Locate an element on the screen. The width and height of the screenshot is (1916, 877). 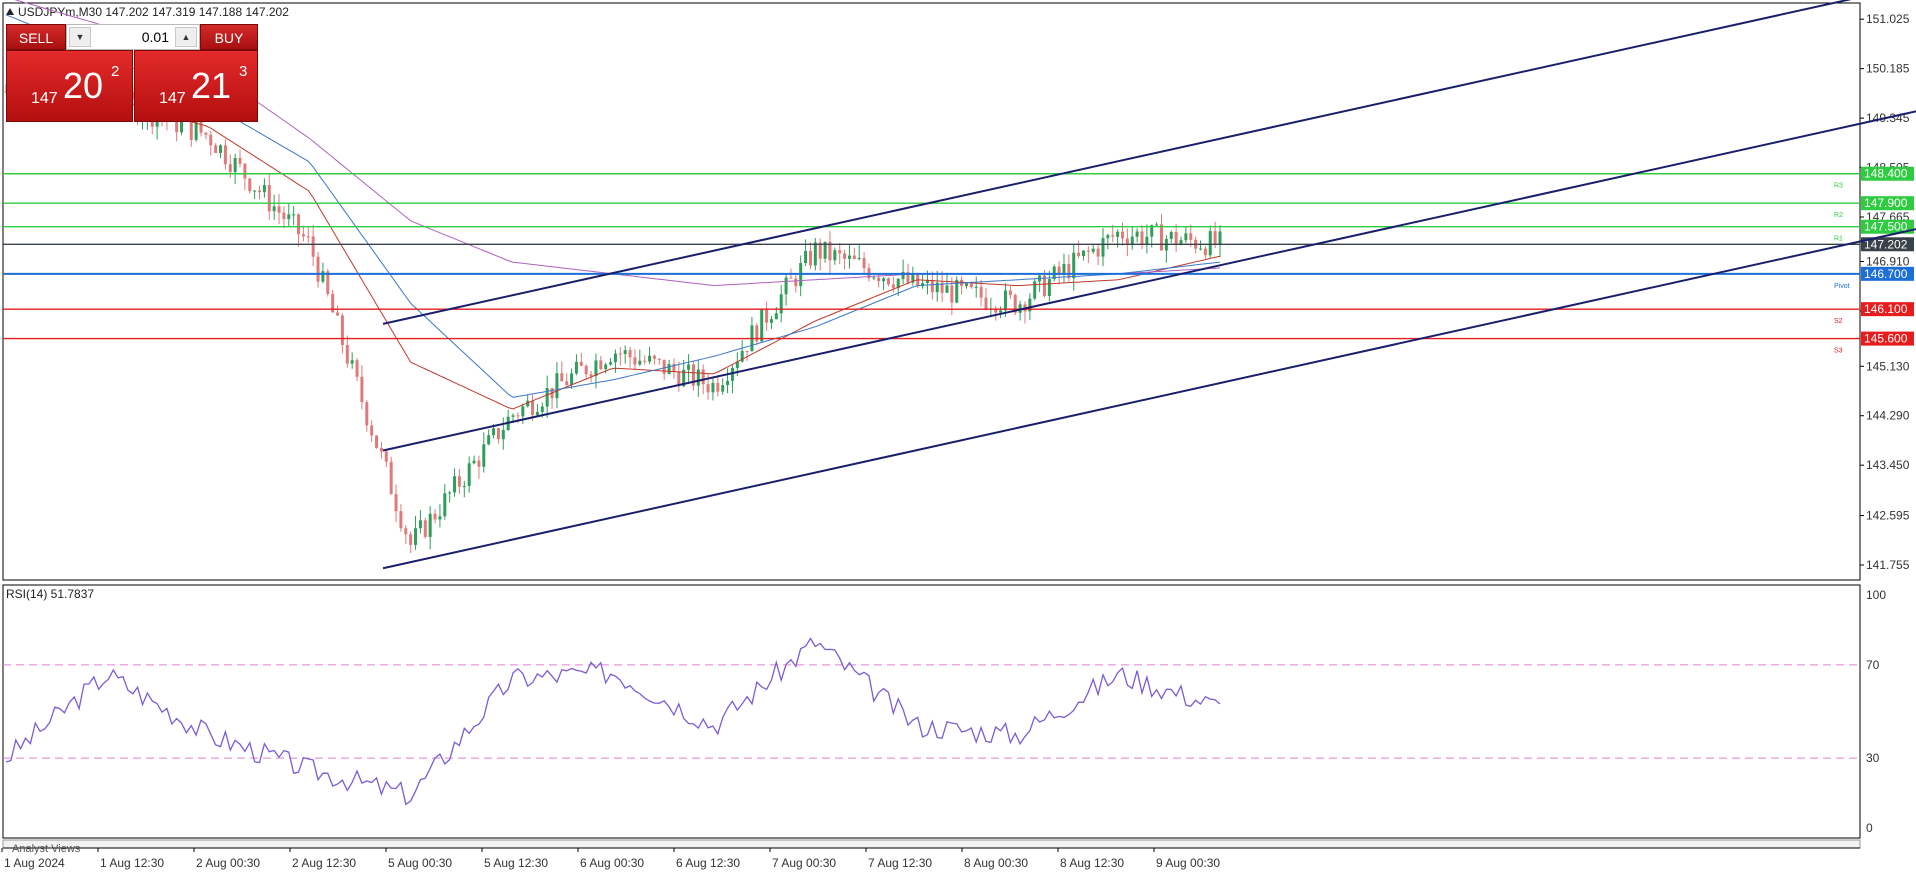
rsi-title: RSI(14) 51.7837 is located at coordinates (50, 594).